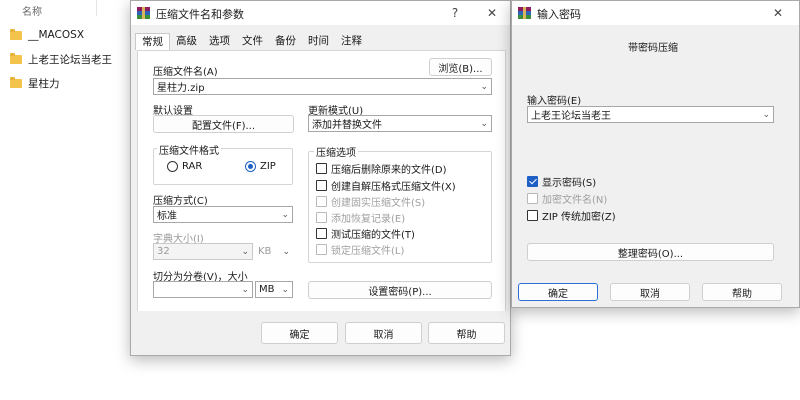 Image resolution: width=800 pixels, height=400 pixels. Describe the element at coordinates (167, 216) in the screenshot. I see `method-value: 标准` at that location.